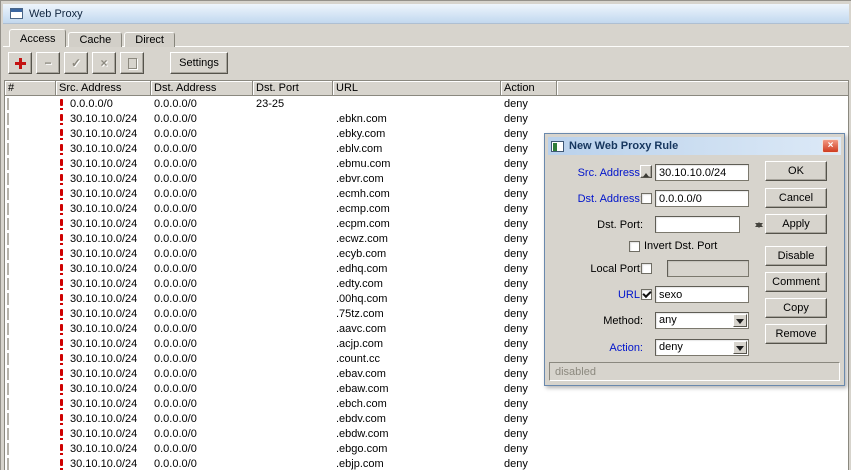  What do you see at coordinates (646, 198) in the screenshot?
I see `dst-address-checkbox` at bounding box center [646, 198].